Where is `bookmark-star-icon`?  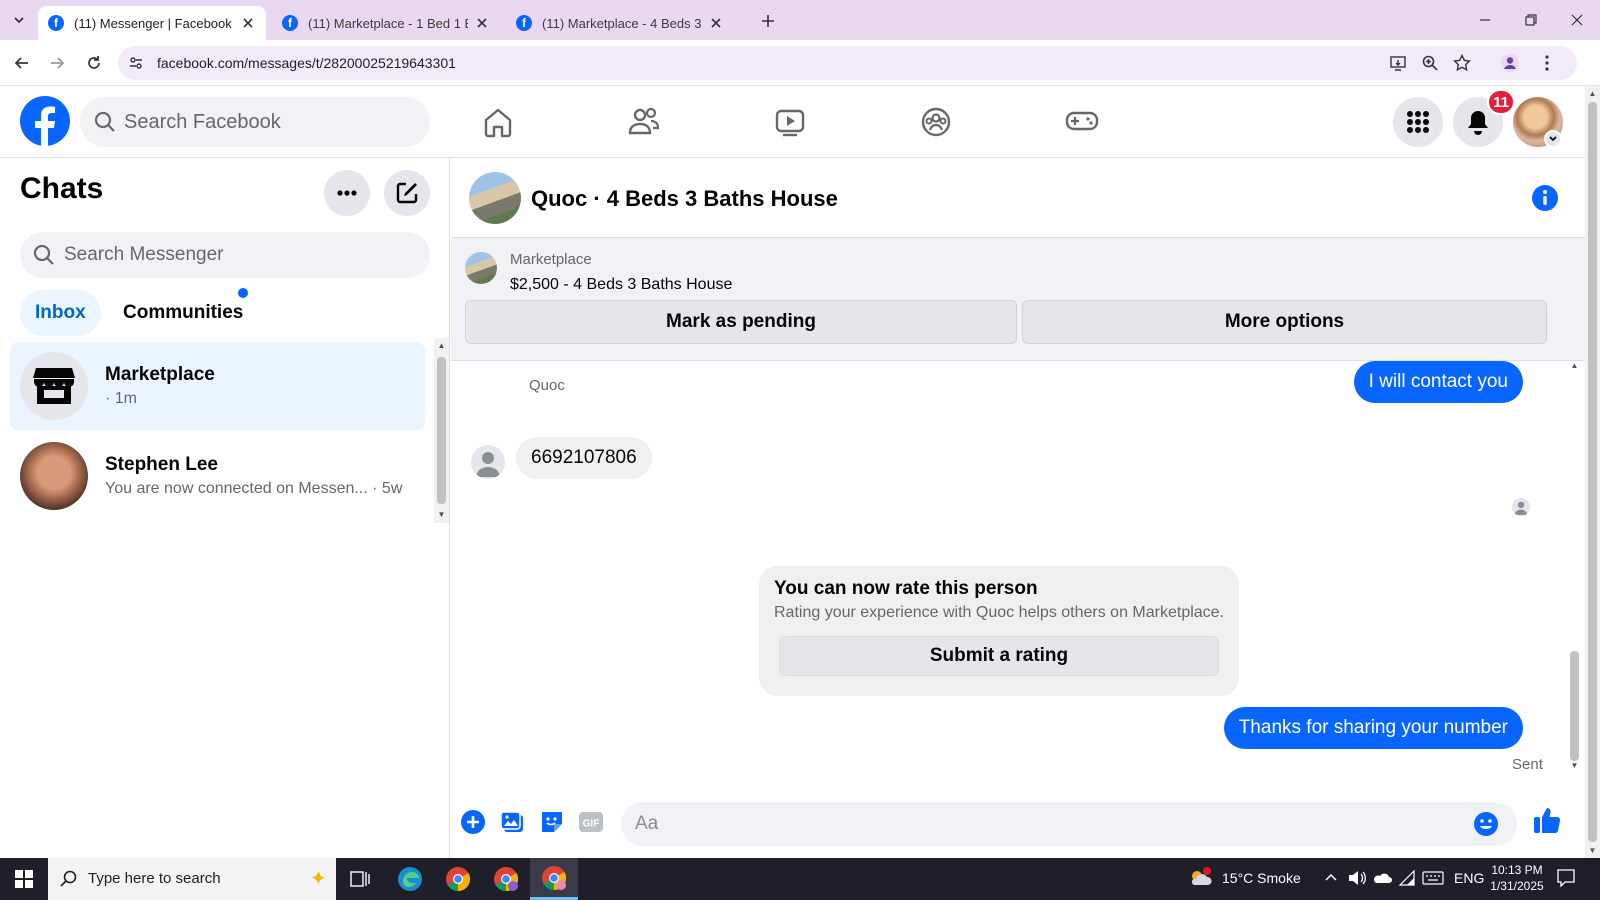
bookmark-star-icon is located at coordinates (1462, 63).